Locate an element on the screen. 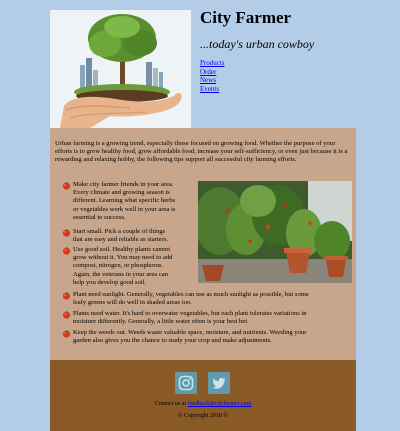 Image resolution: width=400 pixels, height=431 pixels. main-nav: Products Order News Events is located at coordinates (212, 76).